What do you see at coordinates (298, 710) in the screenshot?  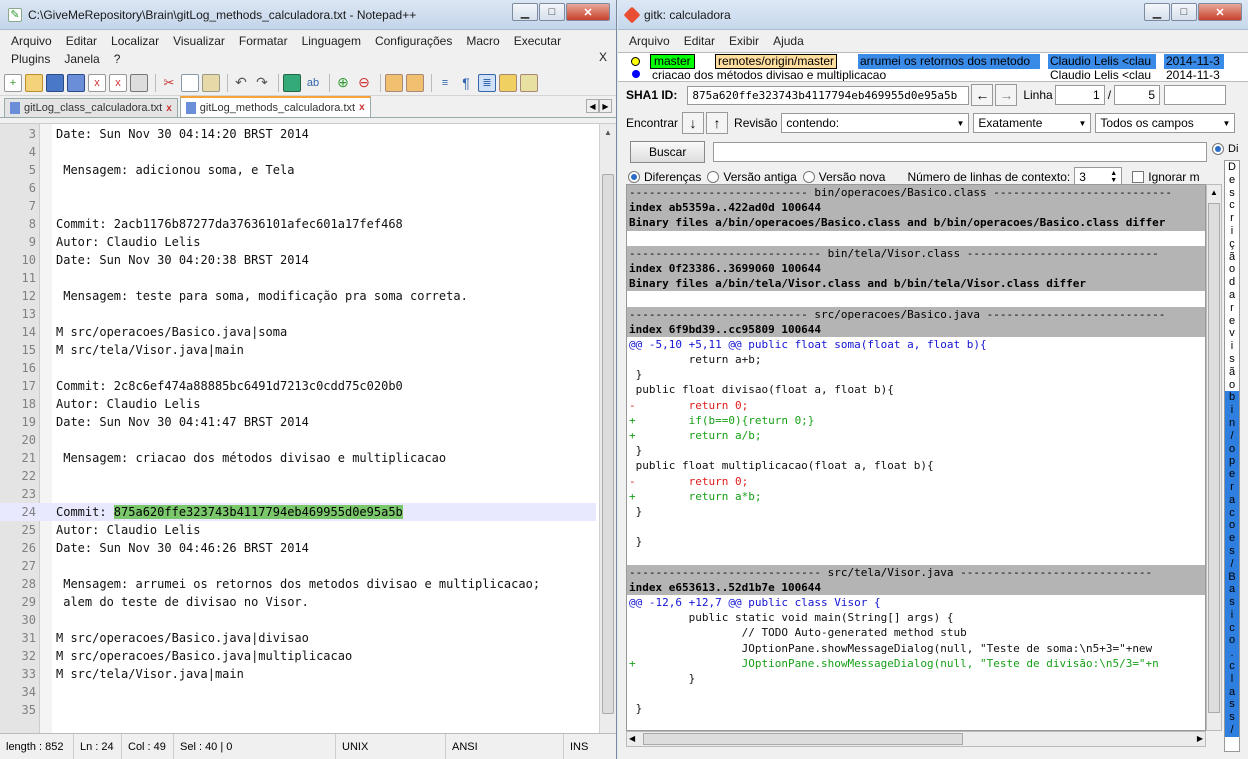 I see `editor-line: 35` at bounding box center [298, 710].